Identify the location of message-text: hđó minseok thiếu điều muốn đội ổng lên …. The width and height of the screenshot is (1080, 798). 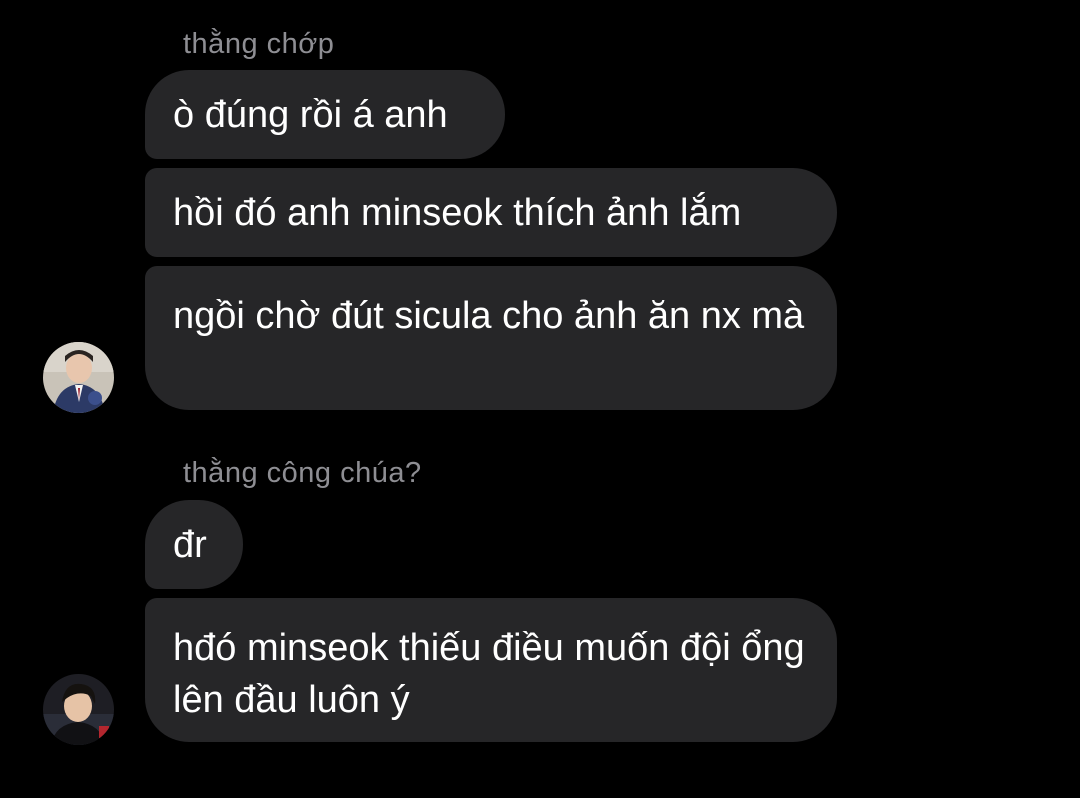
(489, 674).